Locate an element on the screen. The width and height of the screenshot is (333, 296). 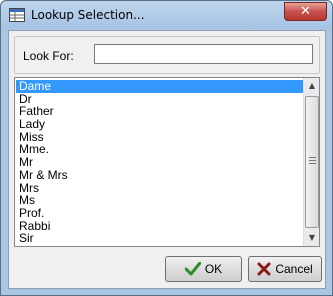
cancel-button: Cancel is located at coordinates (285, 269).